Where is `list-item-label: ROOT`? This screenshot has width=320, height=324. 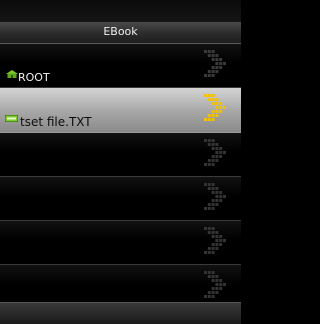
list-item-label: ROOT is located at coordinates (34, 77).